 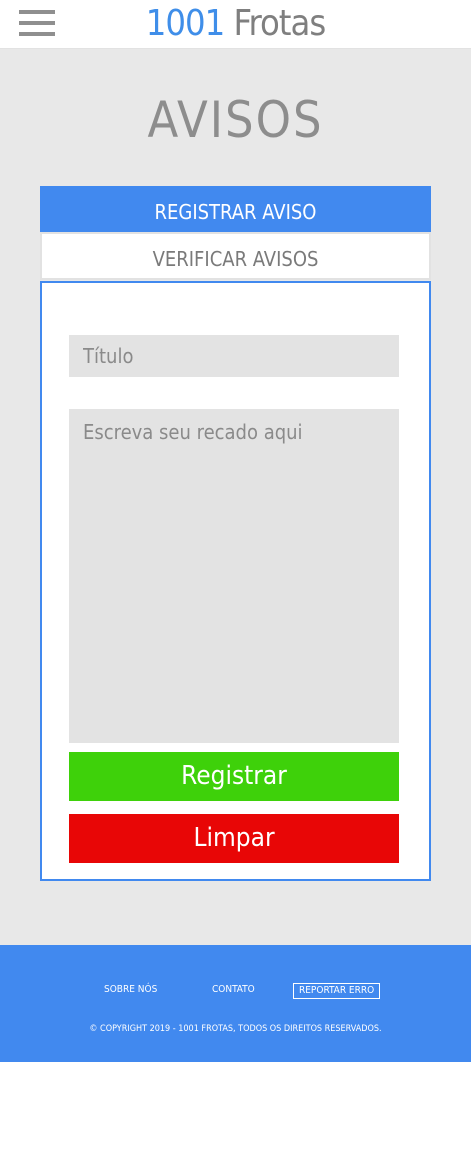 I want to click on brand-logo: 1001 Frotas, so click(x=235, y=24).